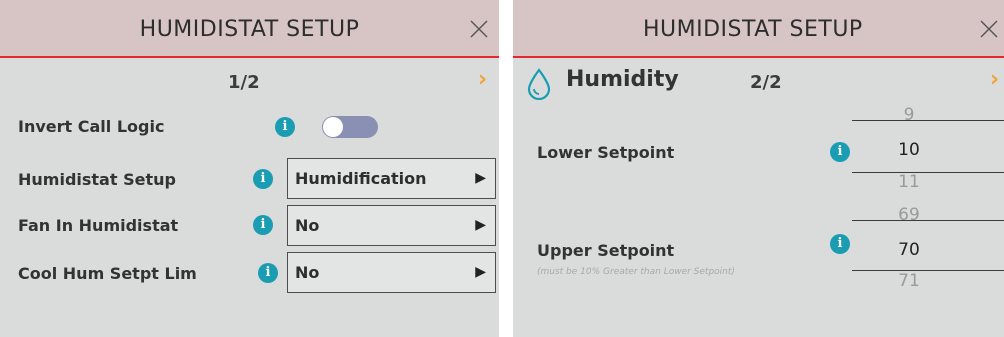 This screenshot has width=1004, height=337. Describe the element at coordinates (350, 127) in the screenshot. I see `invert-call-logic-toggle` at that location.